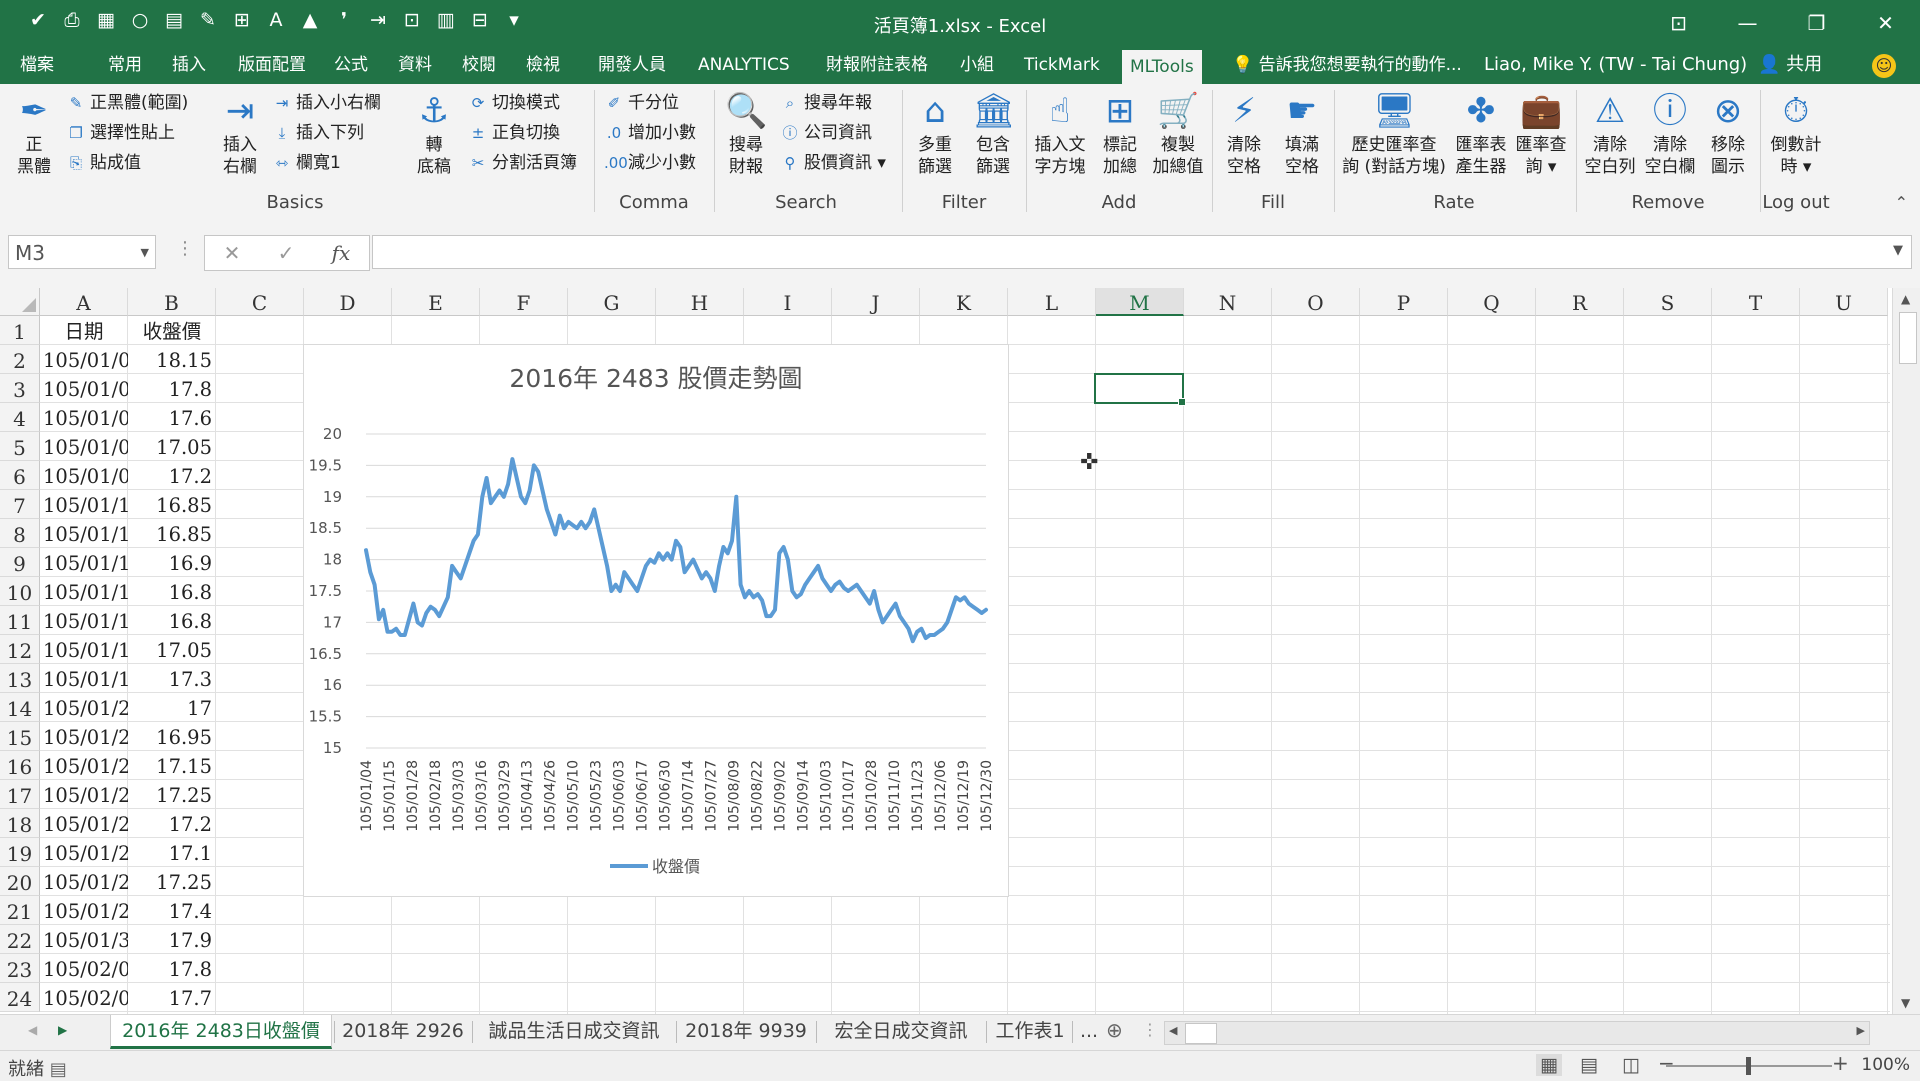  I want to click on column-header-s: S, so click(1668, 302).